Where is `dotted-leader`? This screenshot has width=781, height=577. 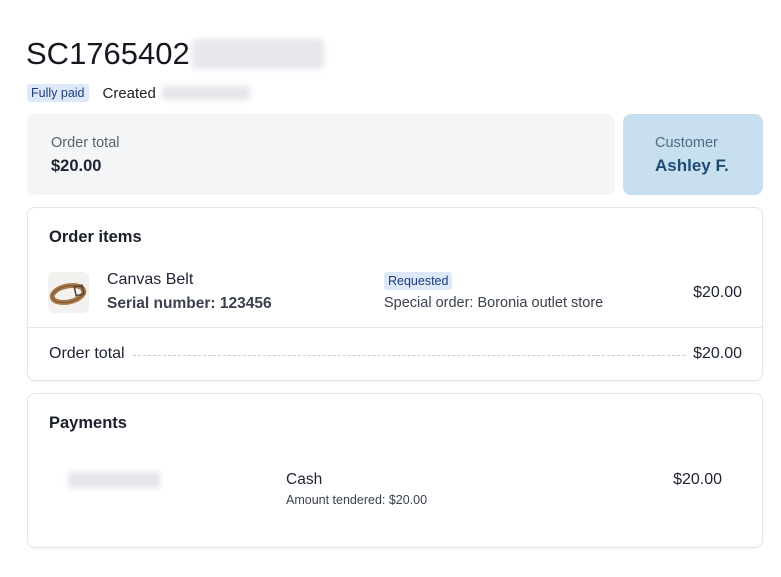
dotted-leader is located at coordinates (409, 355).